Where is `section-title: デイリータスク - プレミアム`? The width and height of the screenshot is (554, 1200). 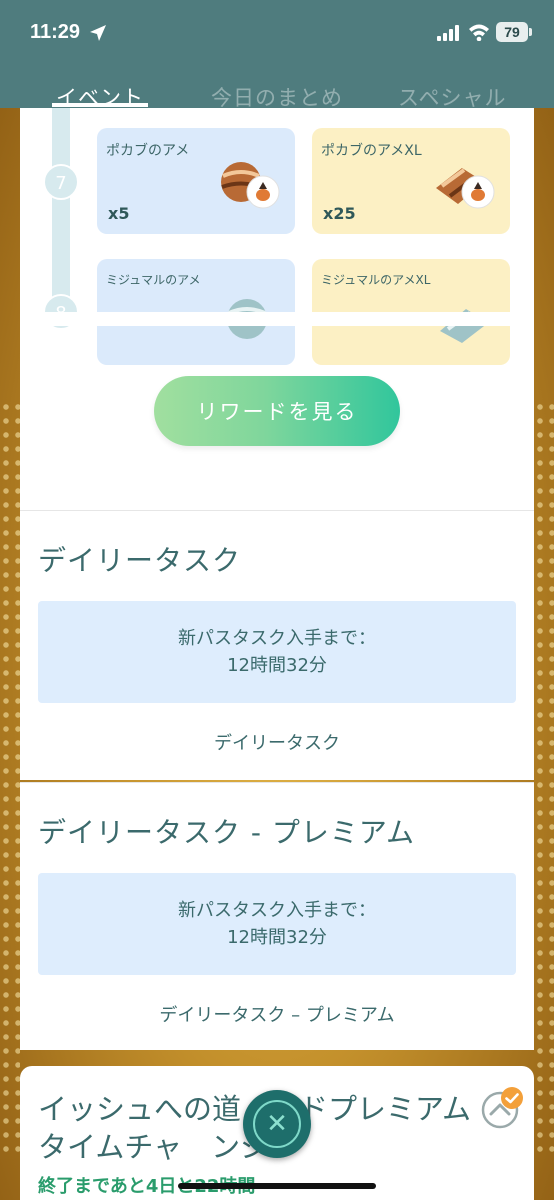
section-title: デイリータスク - プレミアム is located at coordinates (226, 832).